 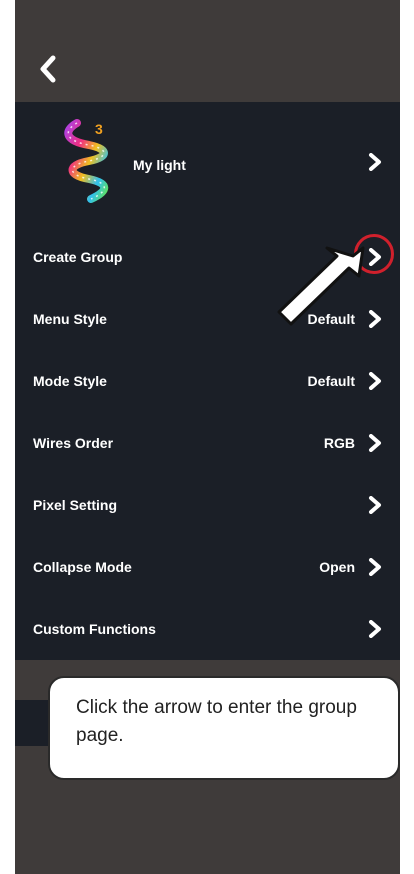 I want to click on row-mode-style: Mode Style Default, so click(x=207, y=381).